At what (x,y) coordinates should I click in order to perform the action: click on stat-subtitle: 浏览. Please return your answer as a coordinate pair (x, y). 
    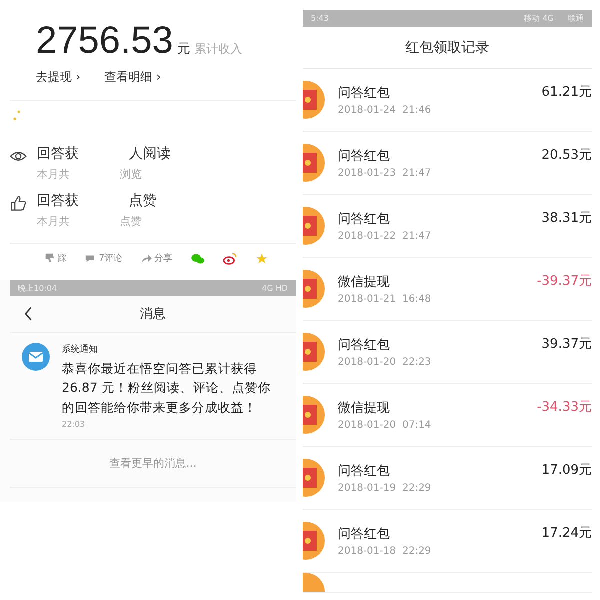
    Looking at the image, I should click on (131, 174).